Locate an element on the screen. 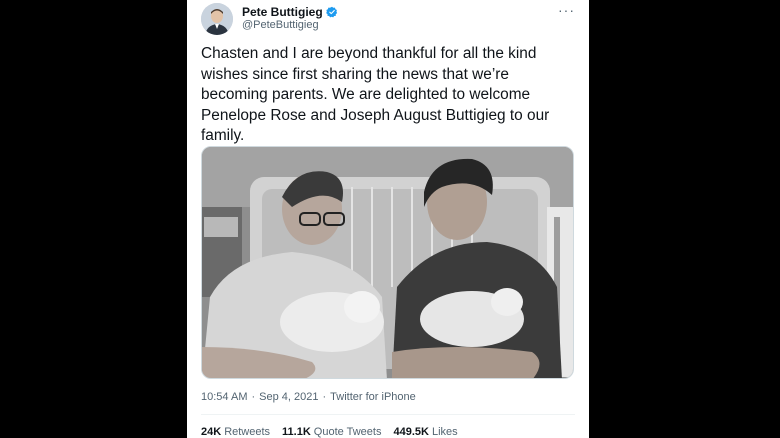 This screenshot has height=438, width=780. tweet-date: Sep 4, 2021 is located at coordinates (288, 397).